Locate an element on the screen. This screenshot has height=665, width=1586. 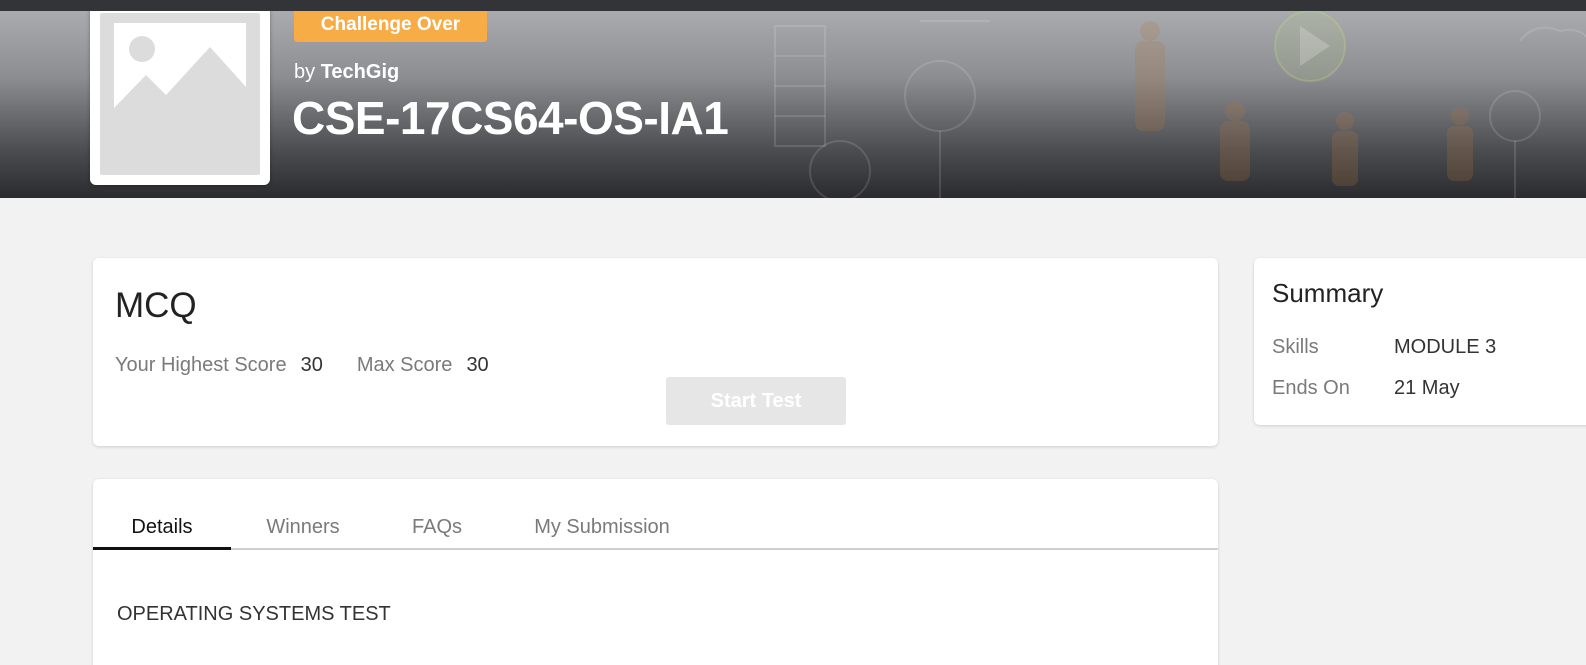
challenge-description: OPERATING SYSTEMS TEST is located at coordinates (254, 614).